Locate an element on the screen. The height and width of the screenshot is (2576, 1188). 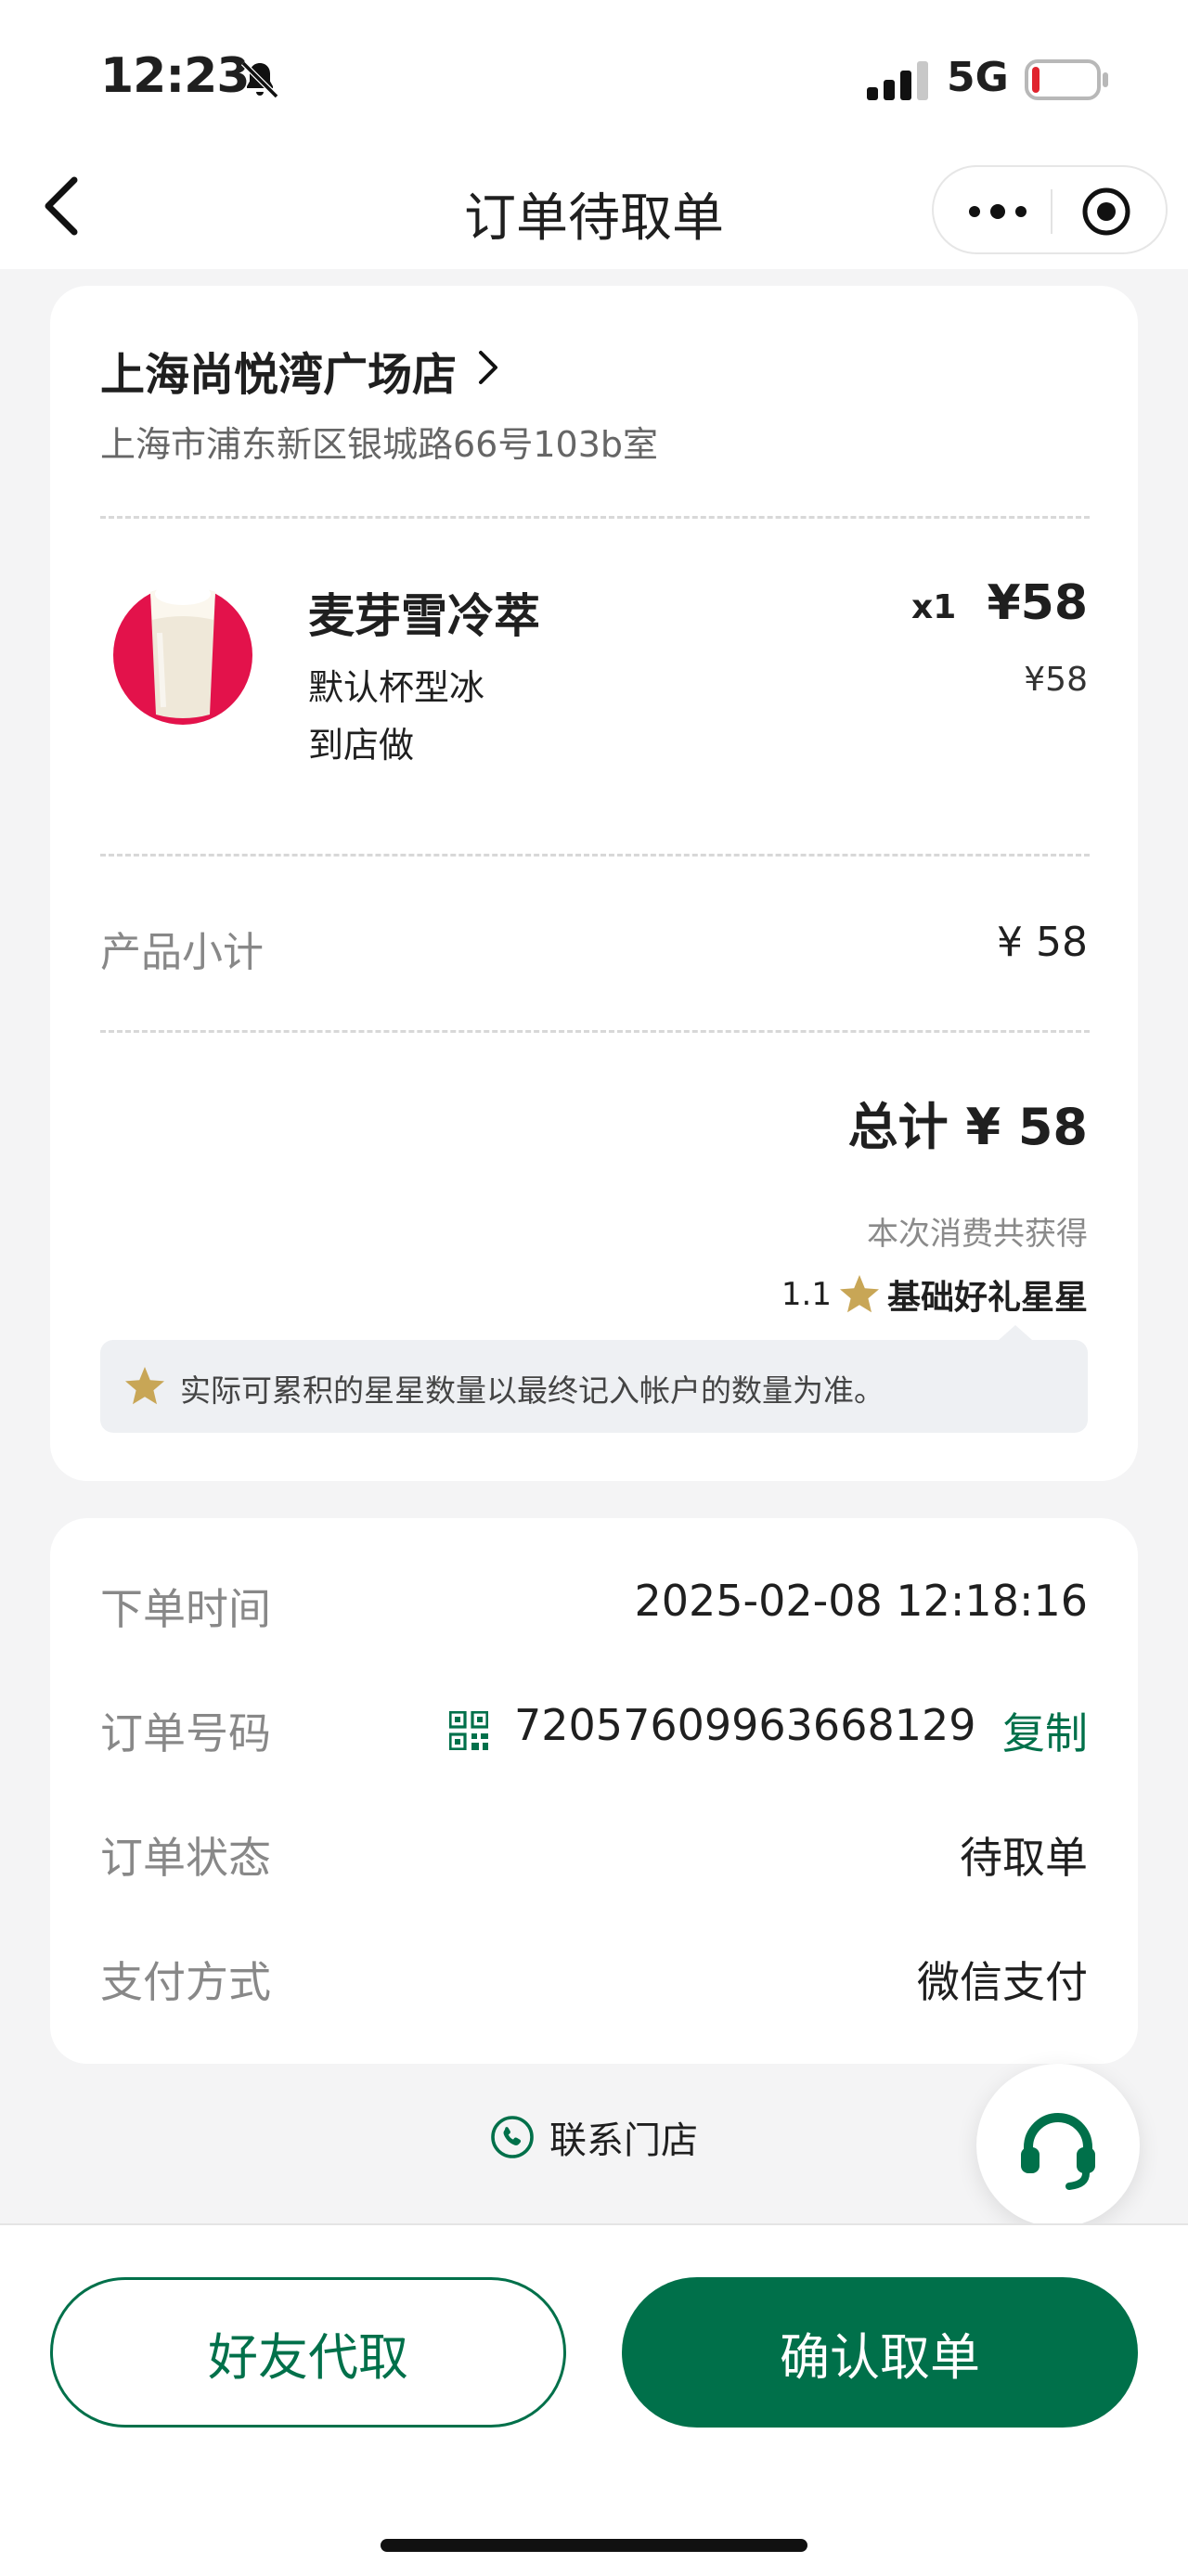
order-status-label: 订单状态 is located at coordinates (185, 1858).